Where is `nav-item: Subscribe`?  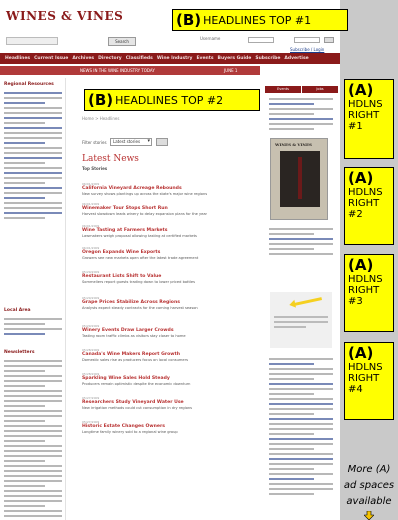 nav-item: Subscribe is located at coordinates (267, 58).